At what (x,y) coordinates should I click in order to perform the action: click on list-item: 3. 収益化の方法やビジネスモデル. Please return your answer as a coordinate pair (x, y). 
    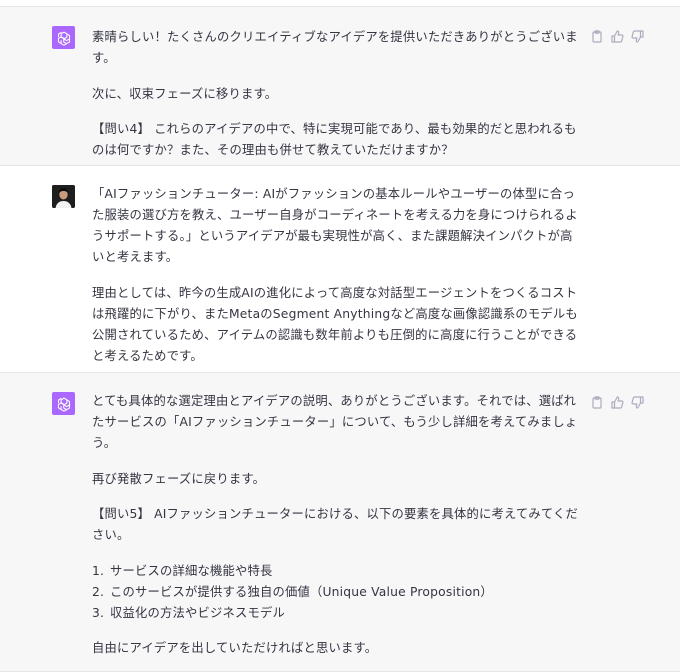
    Looking at the image, I should click on (188, 612).